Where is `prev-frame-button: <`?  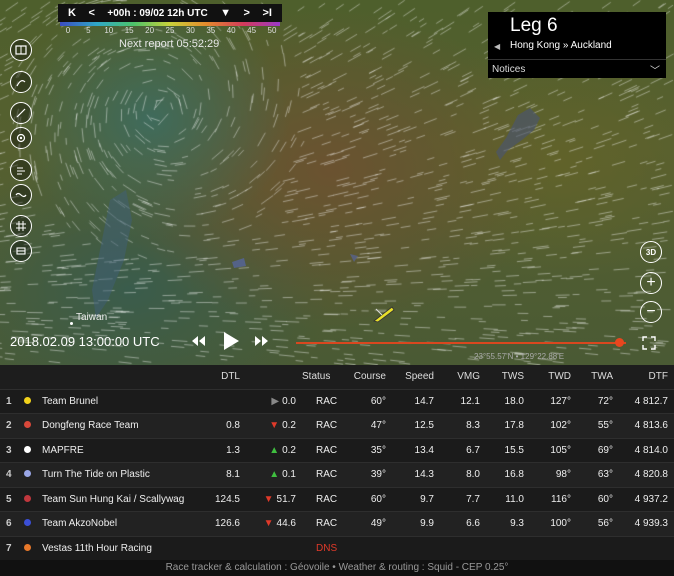
prev-frame-button: < is located at coordinates (91, 13).